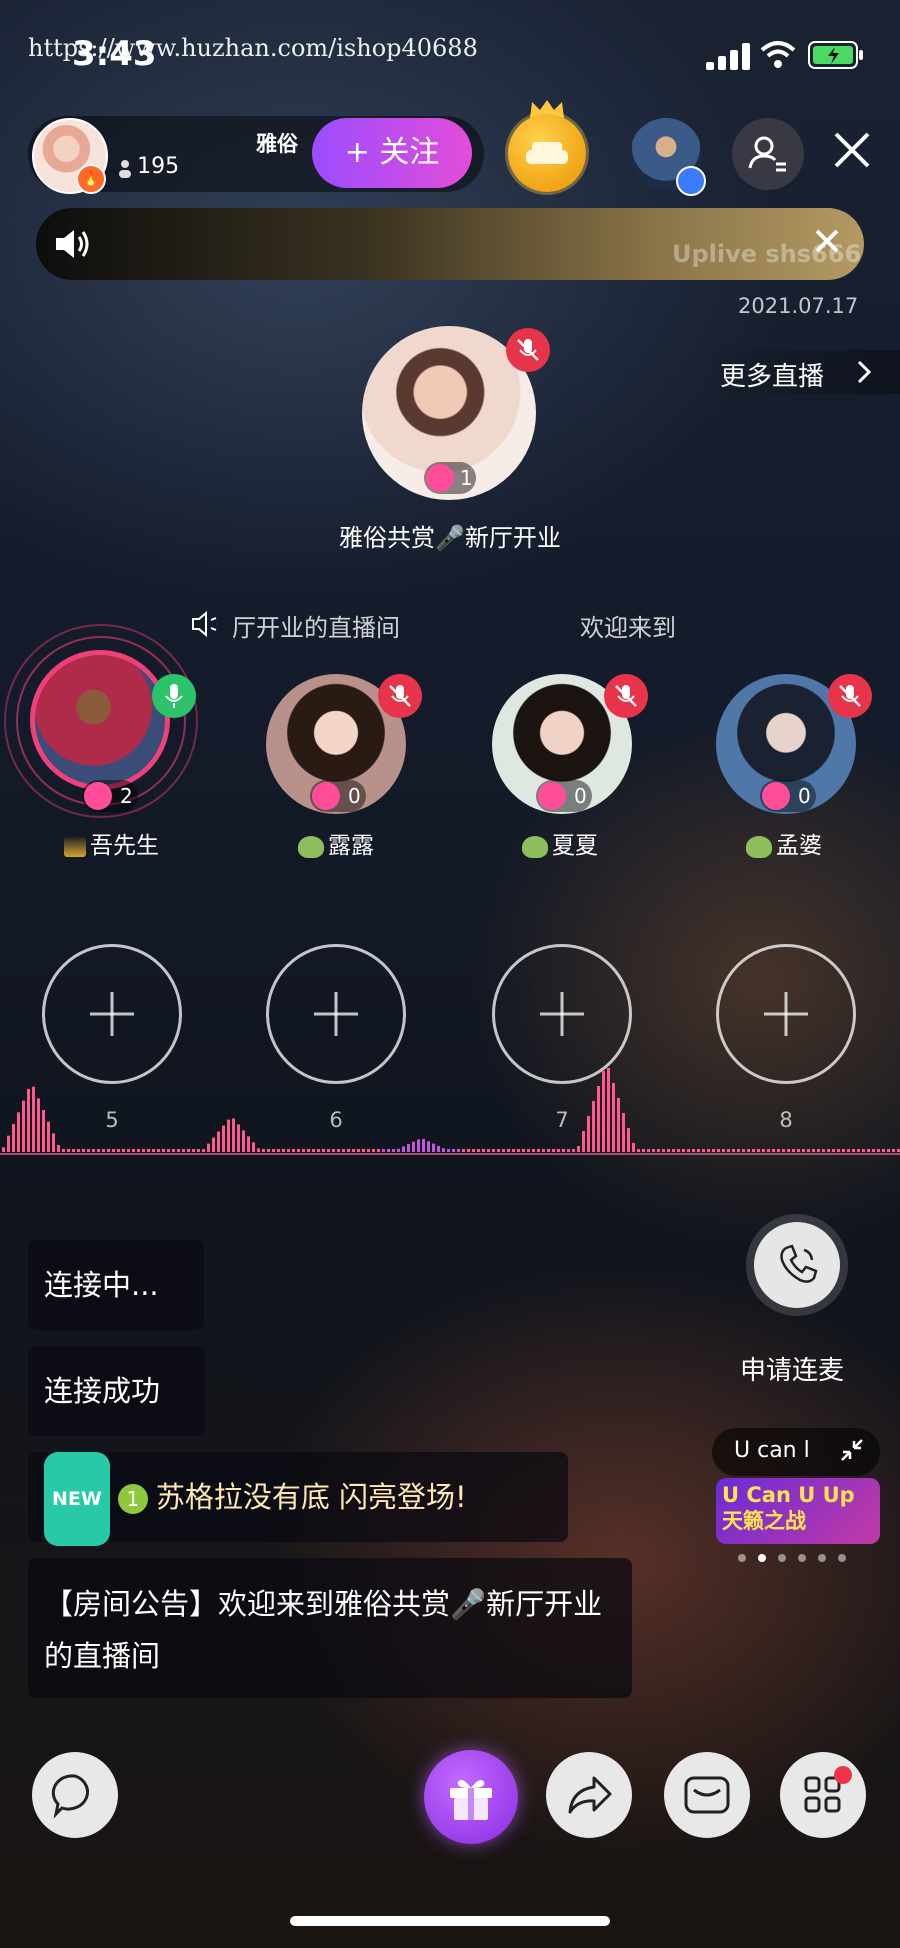 The image size is (900, 1948). I want to click on viewer-count: 195, so click(158, 166).